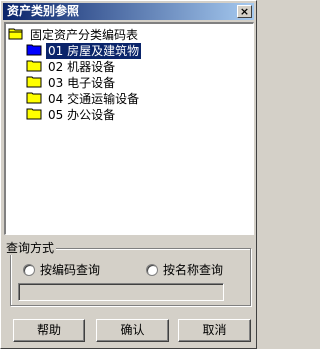 The width and height of the screenshot is (320, 349). Describe the element at coordinates (43, 11) in the screenshot. I see `window-title: 资产类别参照` at that location.